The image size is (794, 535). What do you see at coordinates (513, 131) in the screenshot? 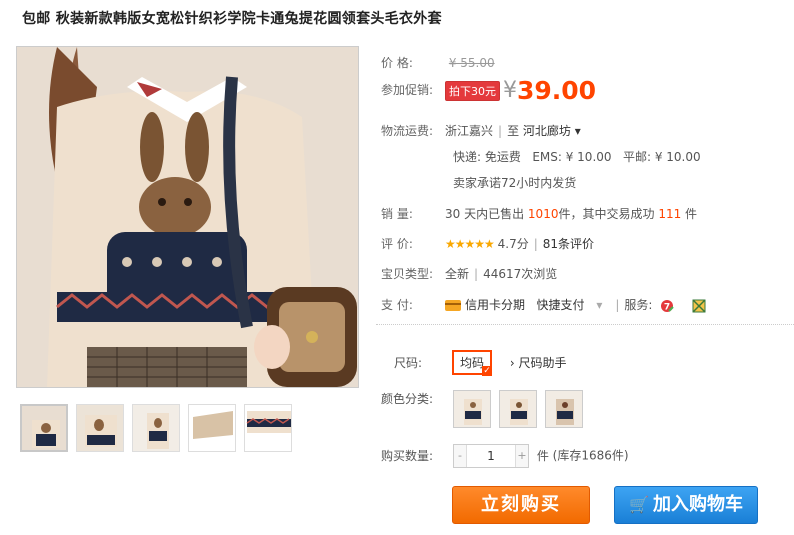
I see `ship-to-prefix: 至` at bounding box center [513, 131].